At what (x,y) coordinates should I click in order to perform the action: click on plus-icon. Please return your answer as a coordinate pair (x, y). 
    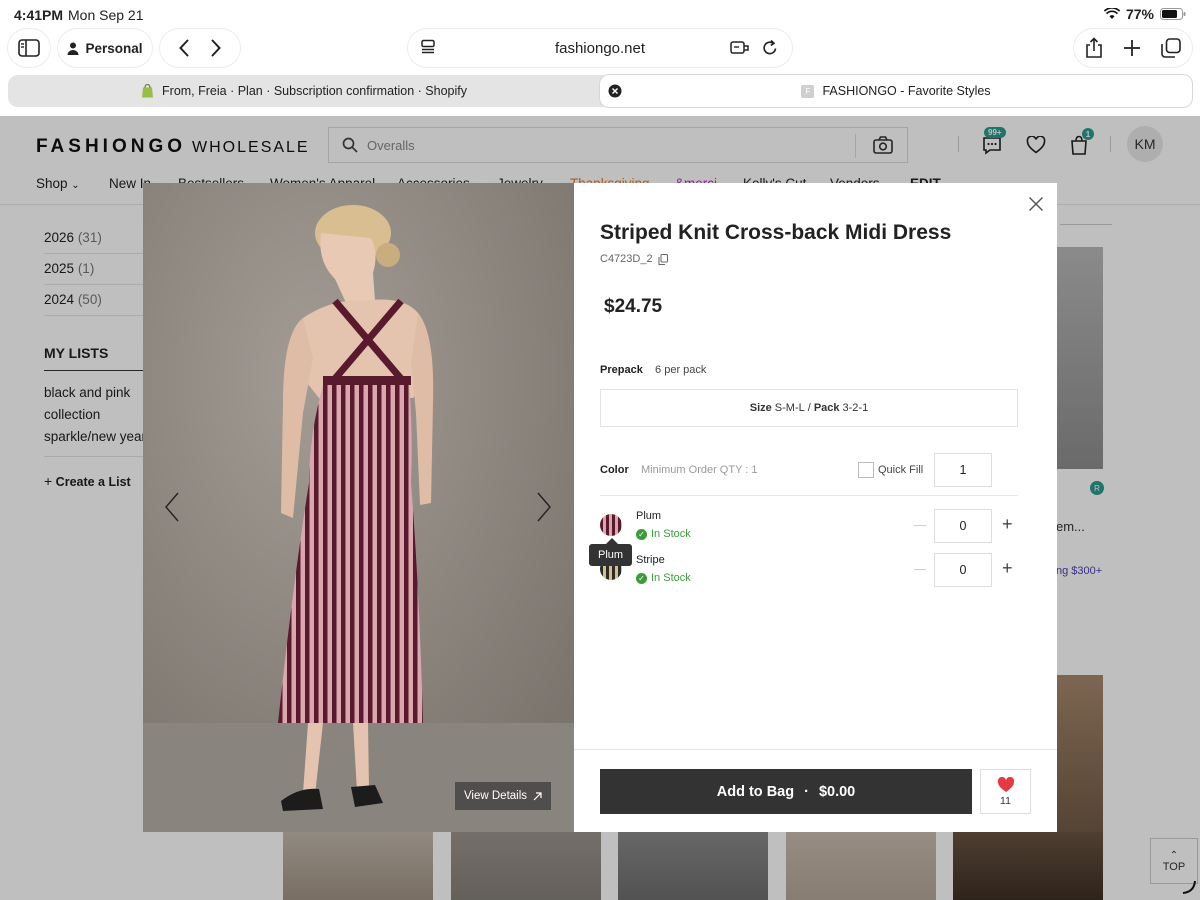
    Looking at the image, I should click on (1132, 48).